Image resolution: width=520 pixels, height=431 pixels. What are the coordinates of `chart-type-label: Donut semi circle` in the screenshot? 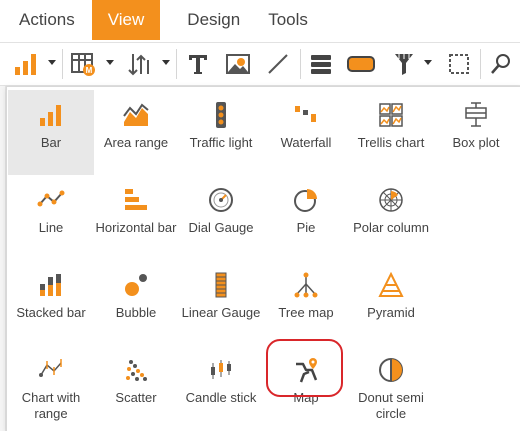 It's located at (391, 405).